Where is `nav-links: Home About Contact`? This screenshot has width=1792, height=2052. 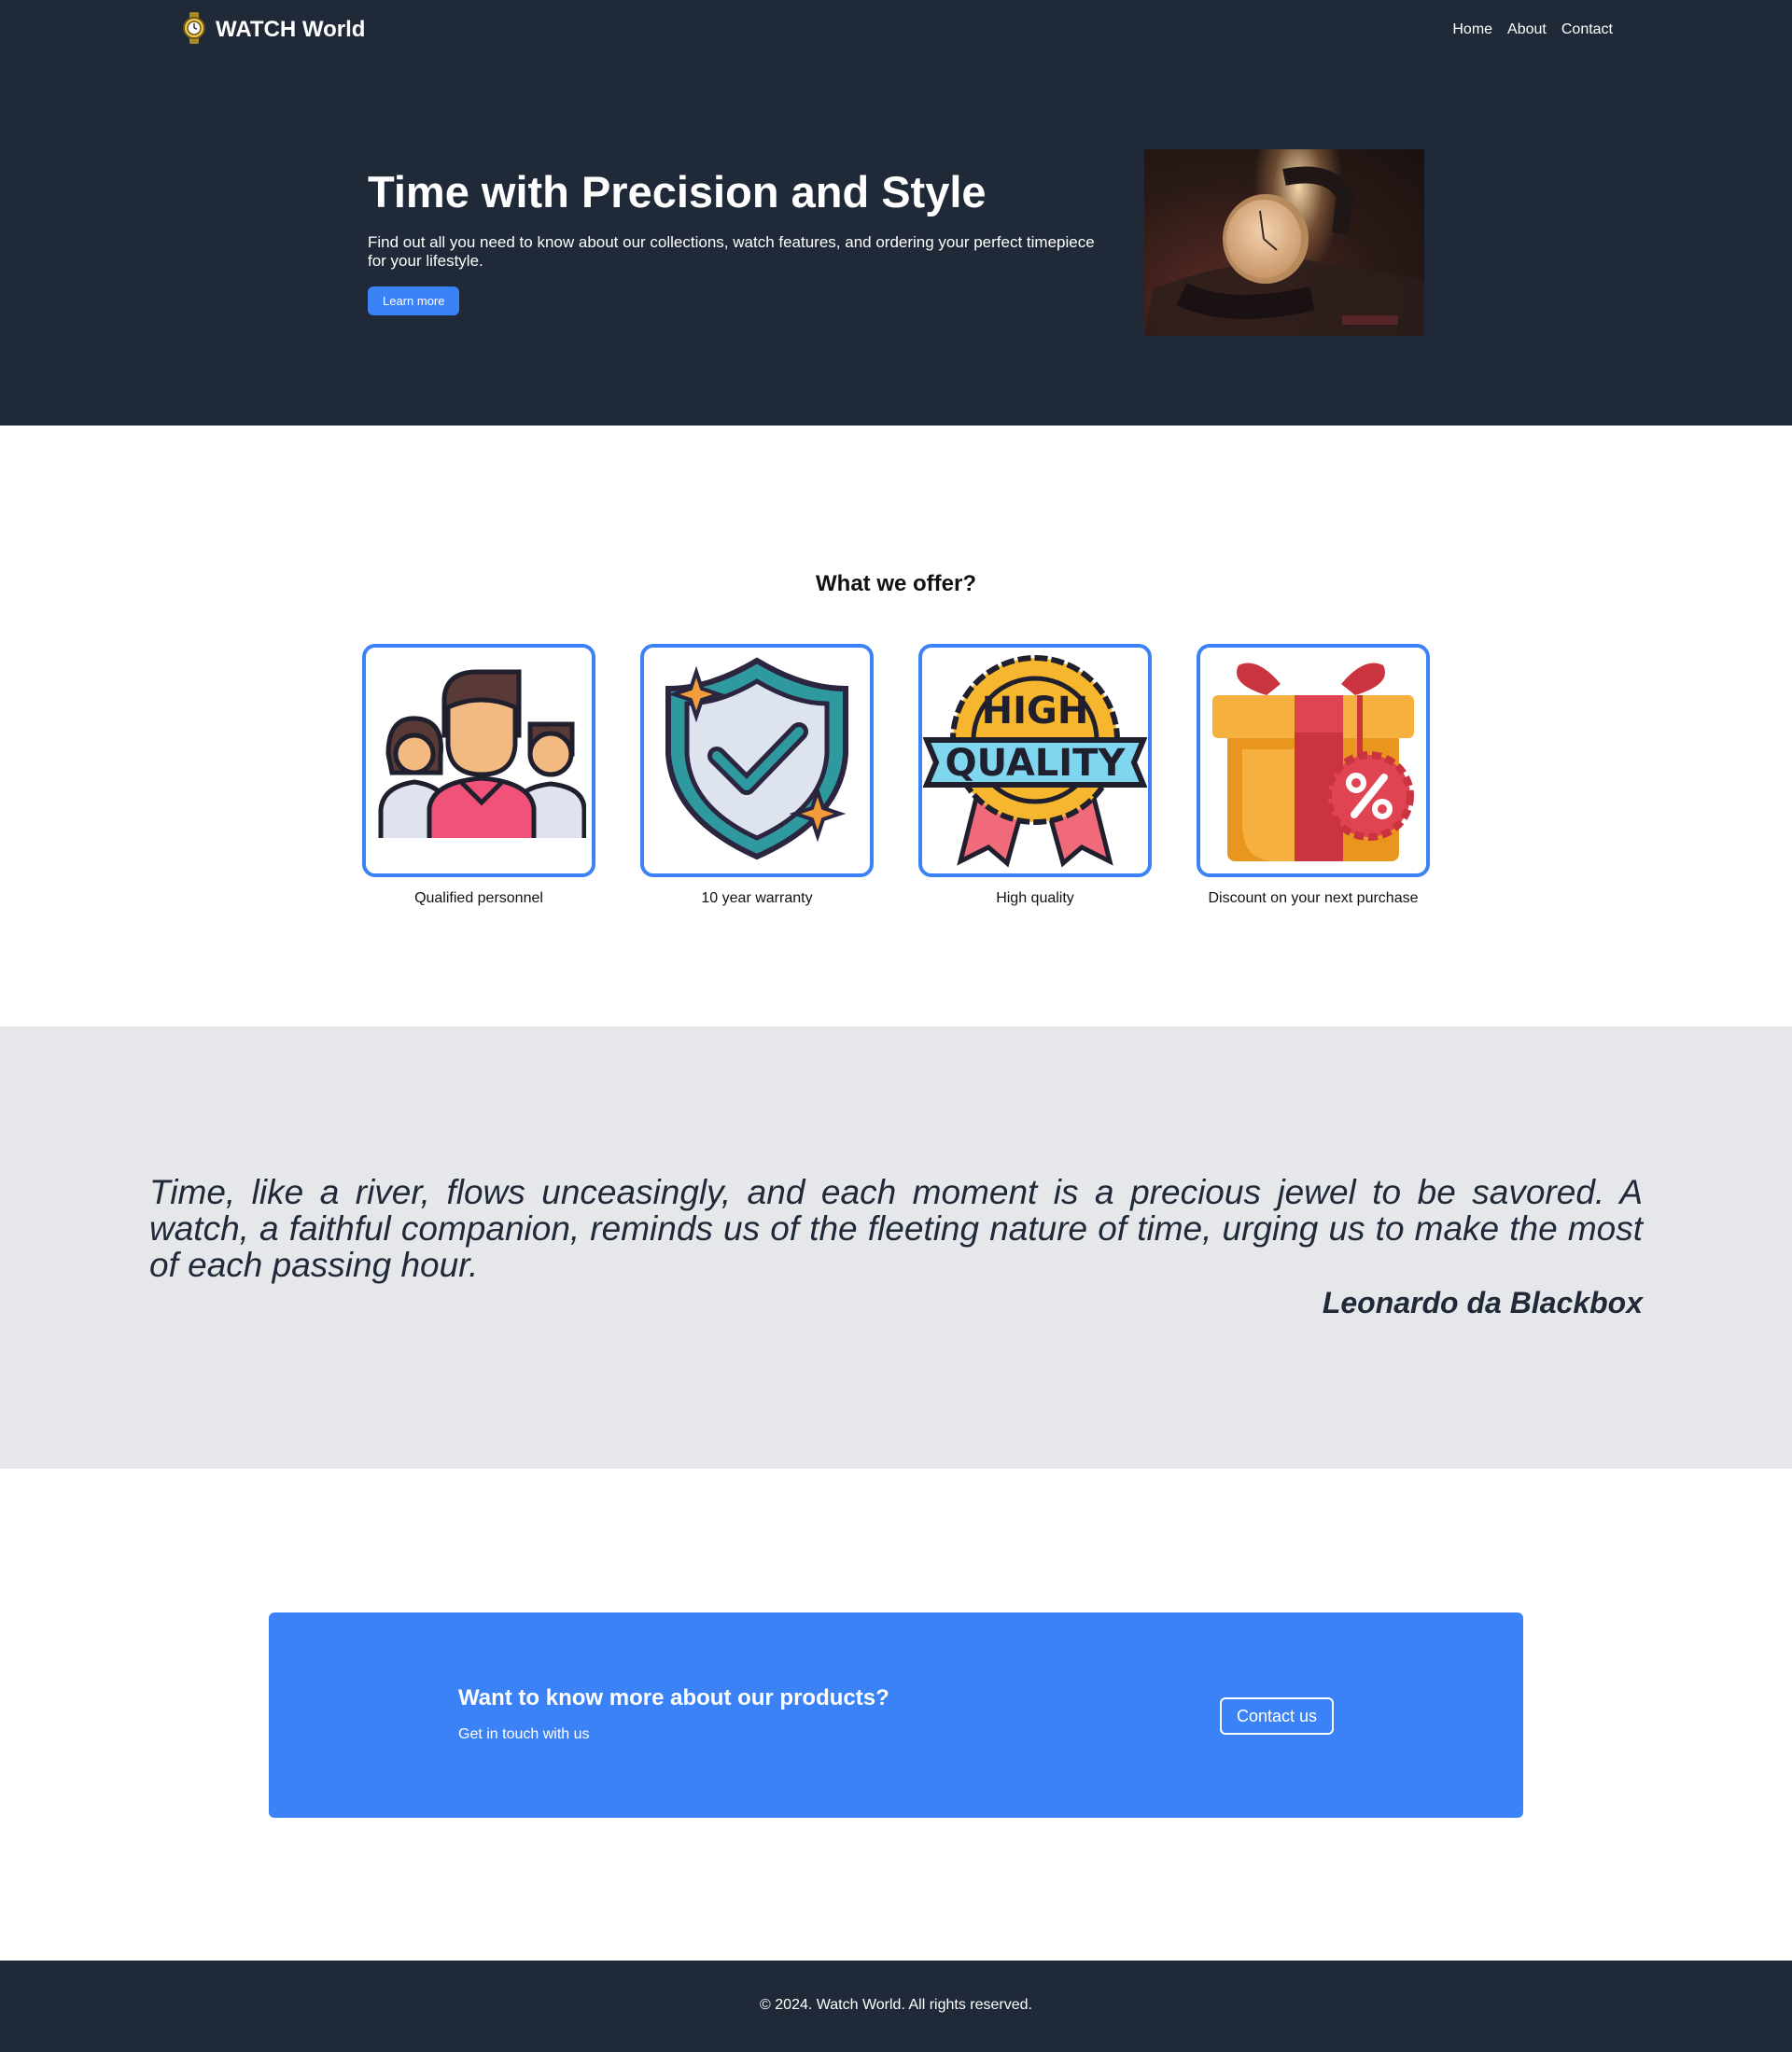
nav-links: Home About Contact is located at coordinates (1532, 29).